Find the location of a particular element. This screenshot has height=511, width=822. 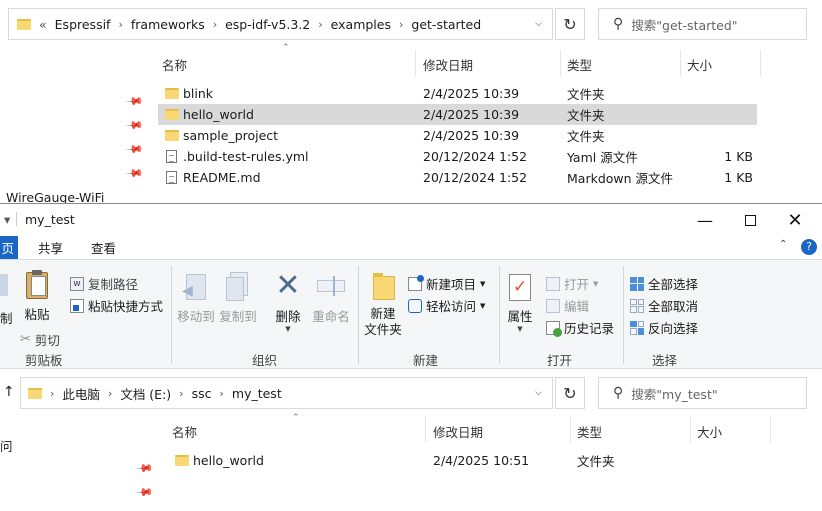

file-type: 文件夹 is located at coordinates (586, 136).